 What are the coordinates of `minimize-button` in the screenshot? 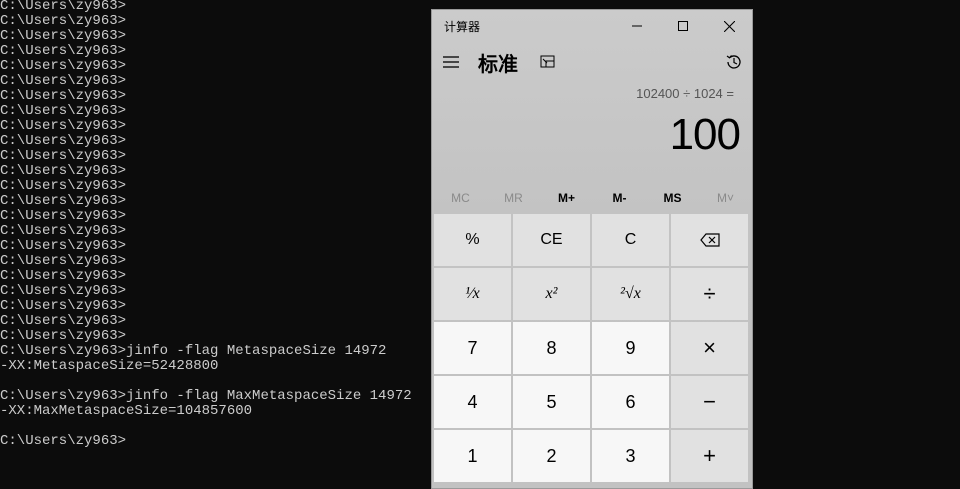 It's located at (637, 26).